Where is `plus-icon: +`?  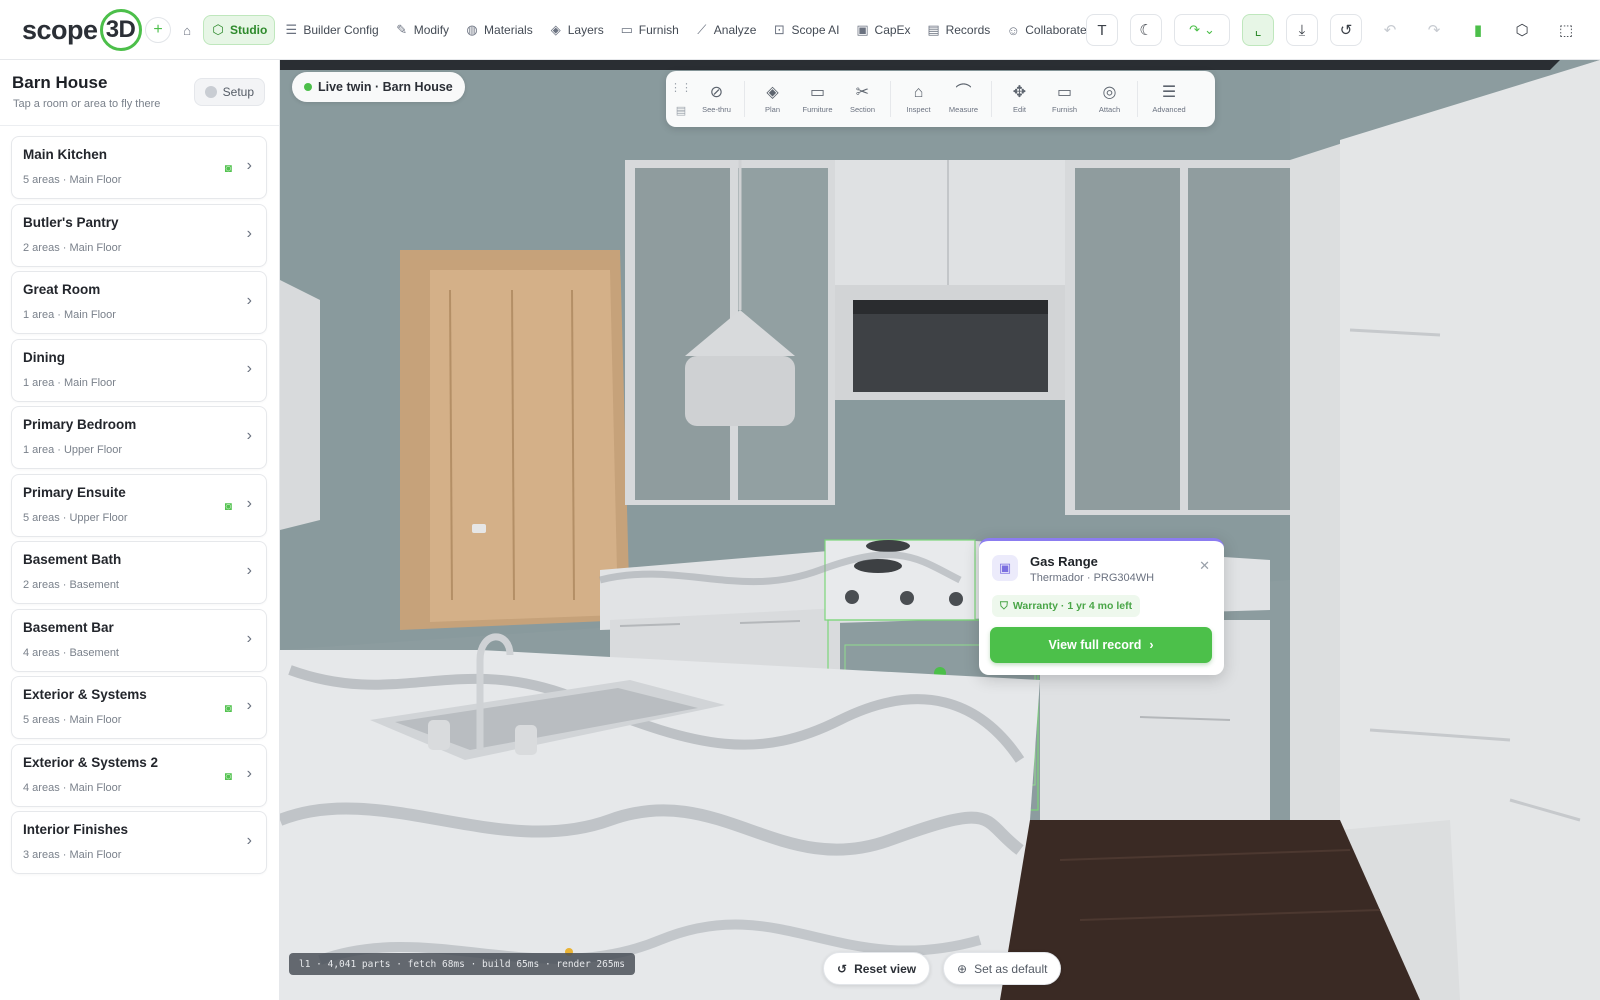
plus-icon: + is located at coordinates (158, 29).